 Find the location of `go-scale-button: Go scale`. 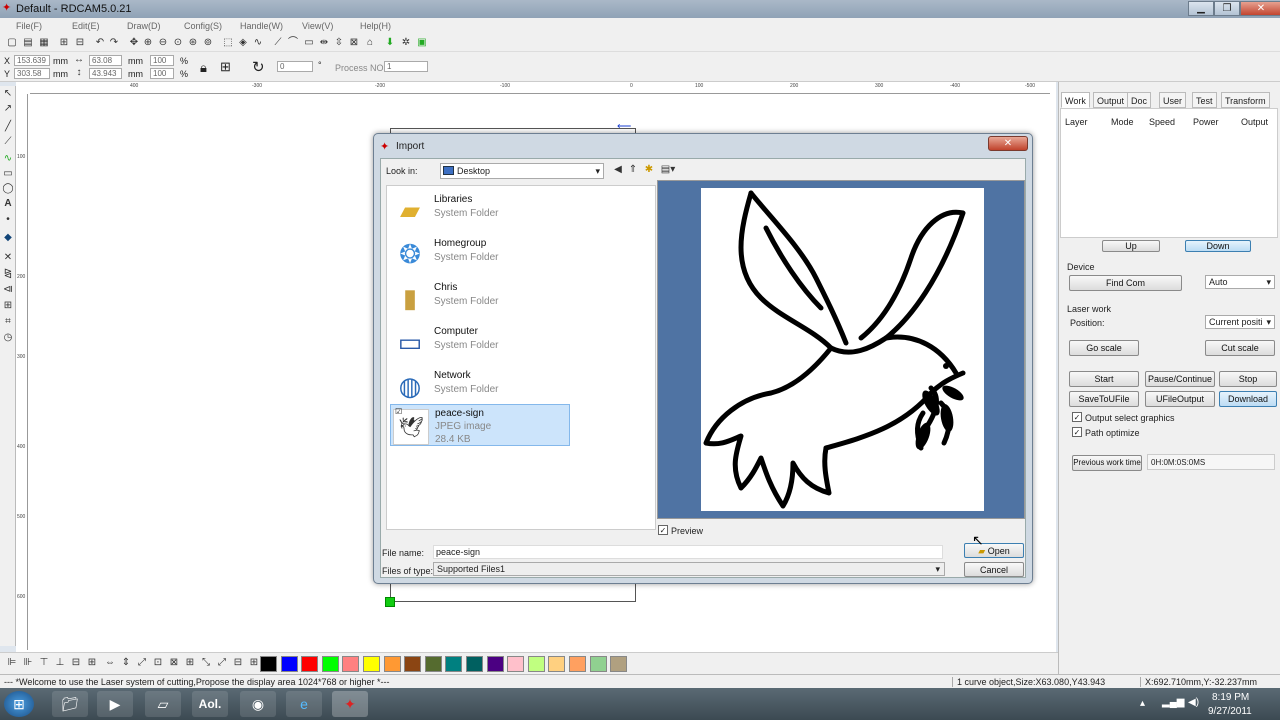

go-scale-button: Go scale is located at coordinates (1104, 348).